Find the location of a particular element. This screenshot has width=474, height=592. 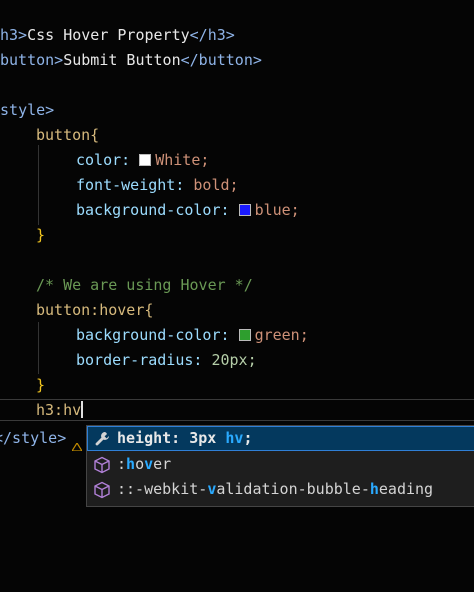

text-caret is located at coordinates (82, 409).